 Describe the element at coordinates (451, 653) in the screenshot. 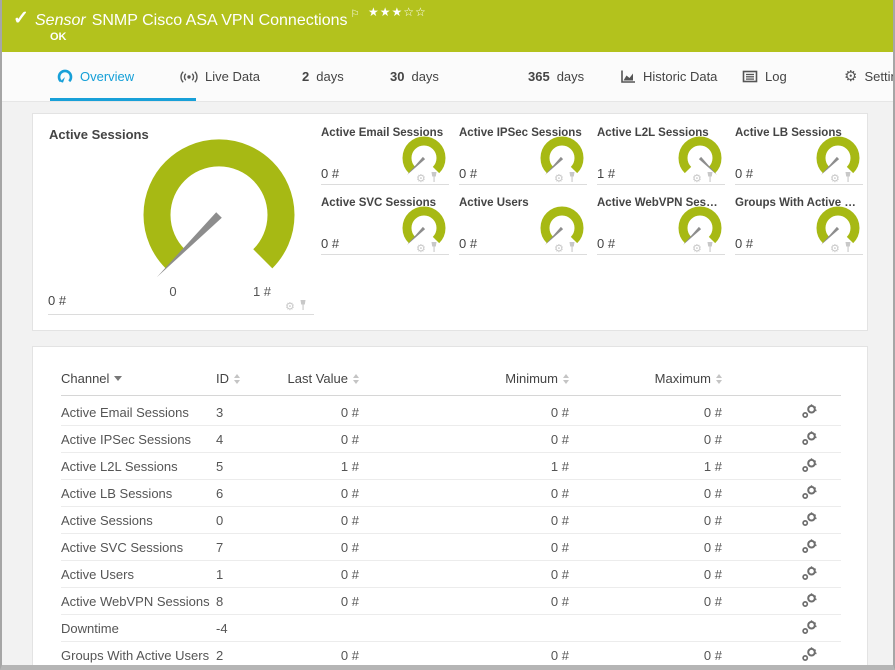

I see `table-row: Groups With Active Users 2 0 # 0 # 0 #` at that location.